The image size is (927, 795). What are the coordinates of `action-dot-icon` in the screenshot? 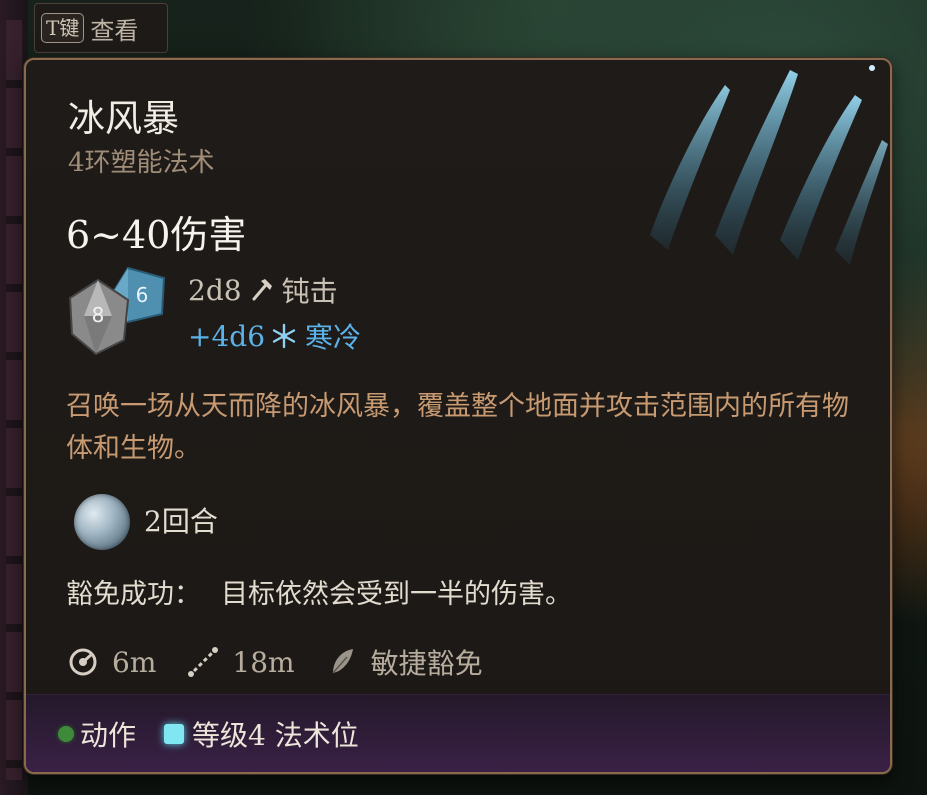 It's located at (66, 733).